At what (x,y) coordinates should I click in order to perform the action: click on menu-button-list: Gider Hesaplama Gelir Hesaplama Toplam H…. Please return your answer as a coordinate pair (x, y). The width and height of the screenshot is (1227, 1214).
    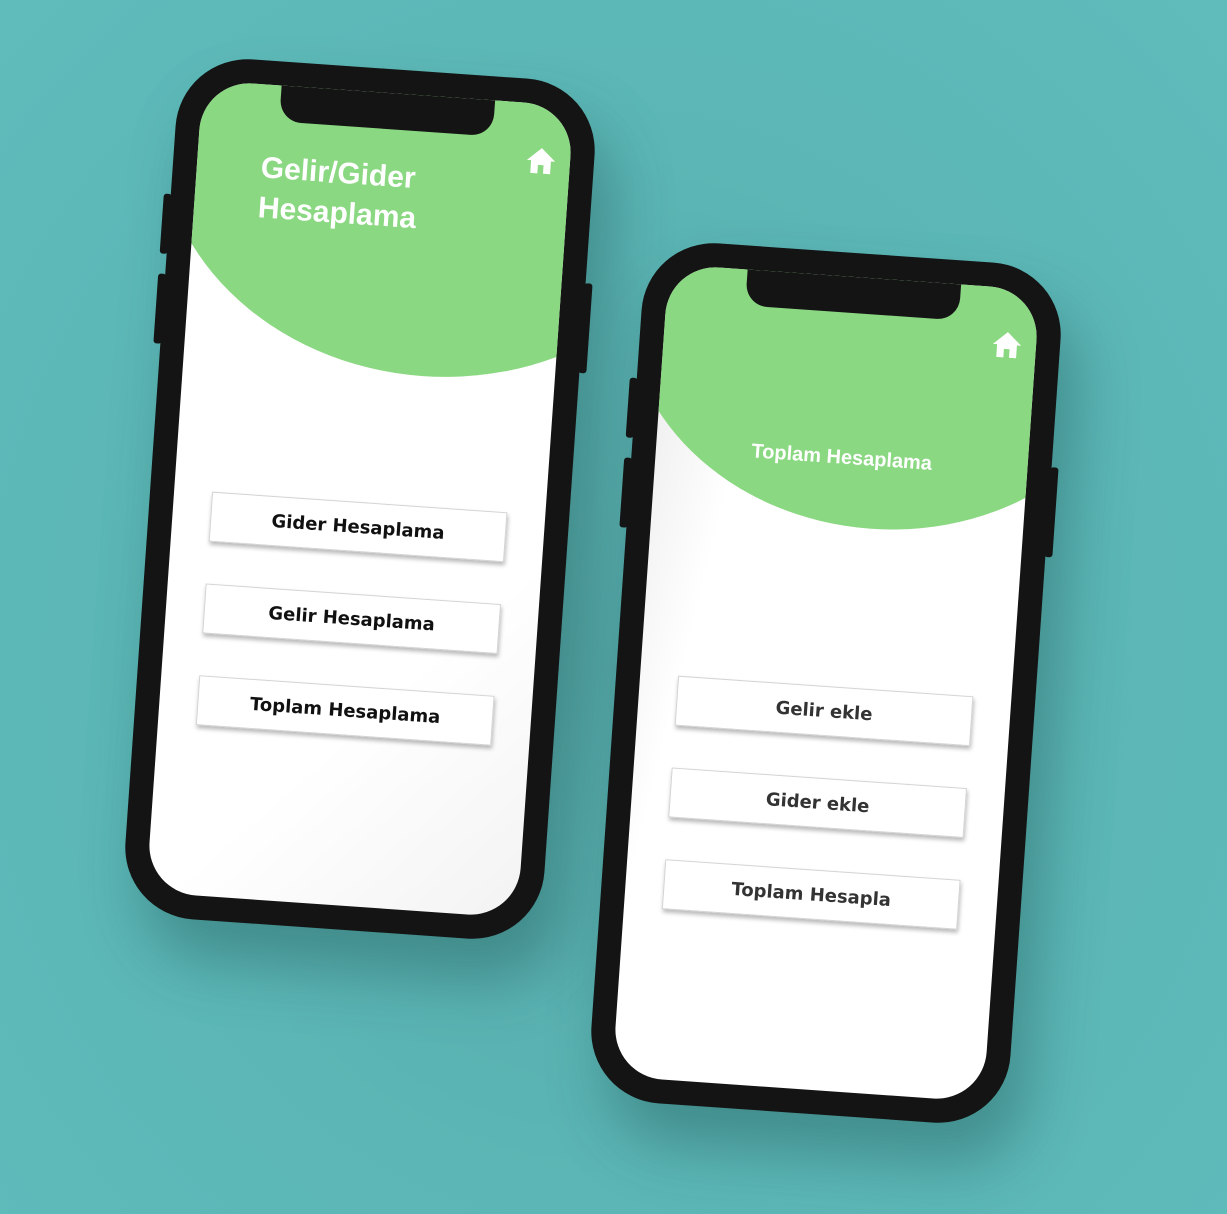
    Looking at the image, I should click on (350, 639).